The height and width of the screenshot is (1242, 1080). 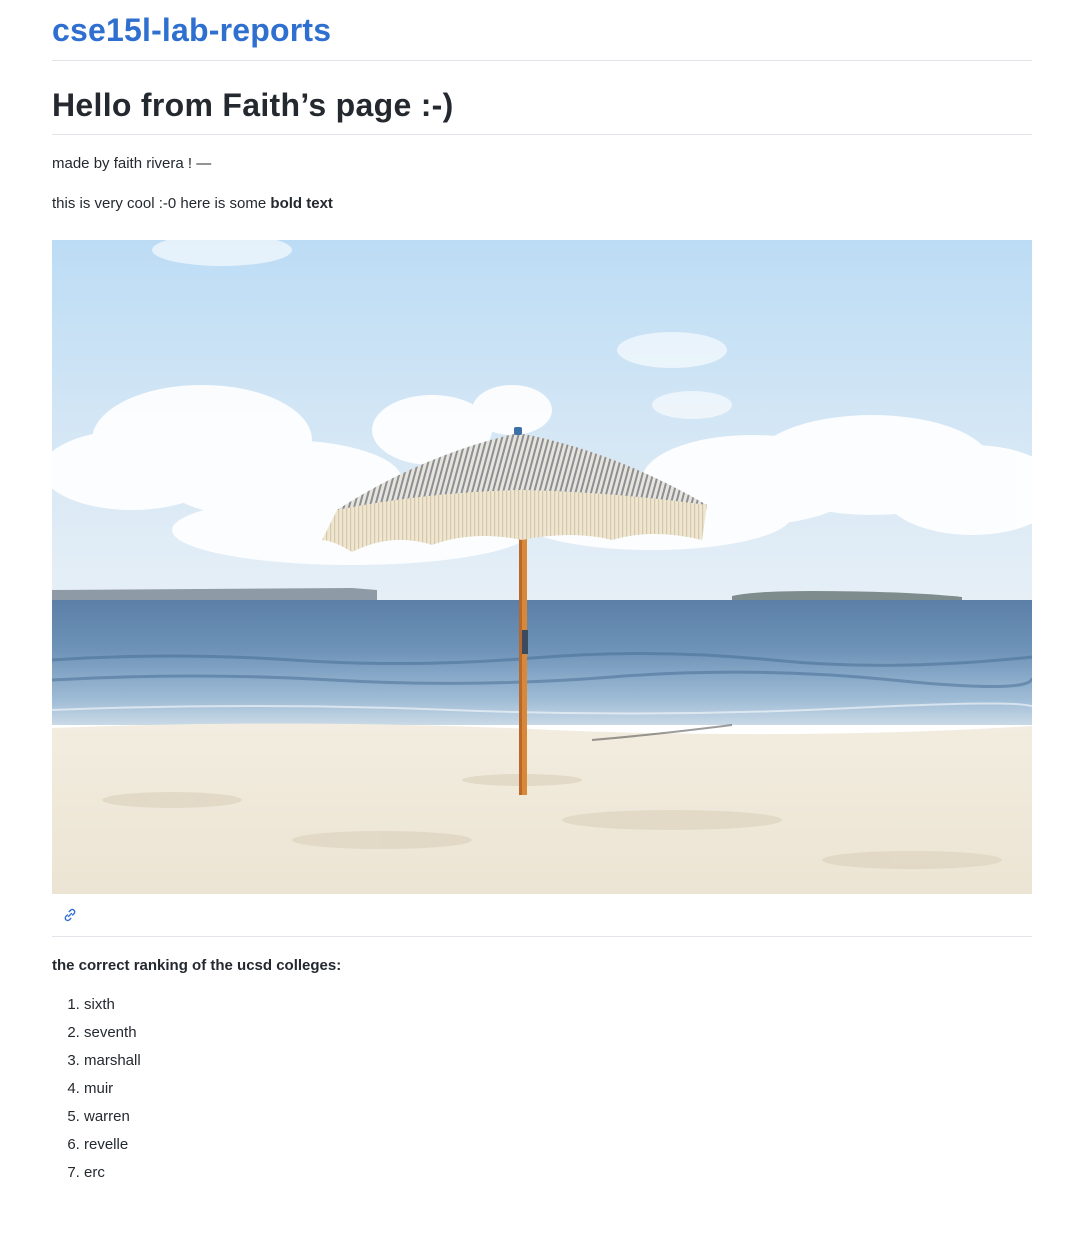 I want to click on list-item: erc, so click(x=558, y=1176).